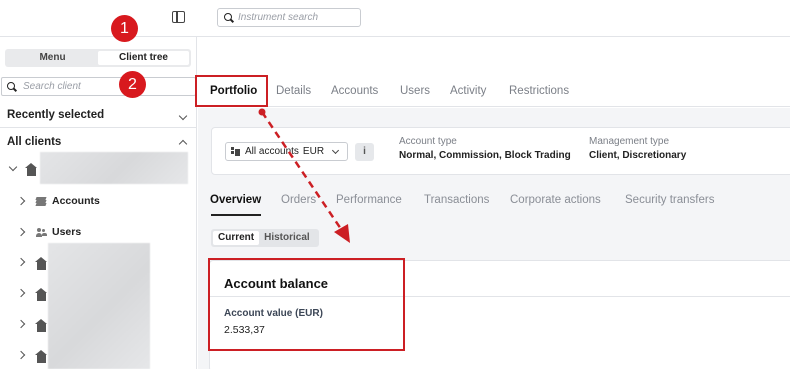 Image resolution: width=790 pixels, height=369 pixels. Describe the element at coordinates (41, 232) in the screenshot. I see `users-icon` at that location.